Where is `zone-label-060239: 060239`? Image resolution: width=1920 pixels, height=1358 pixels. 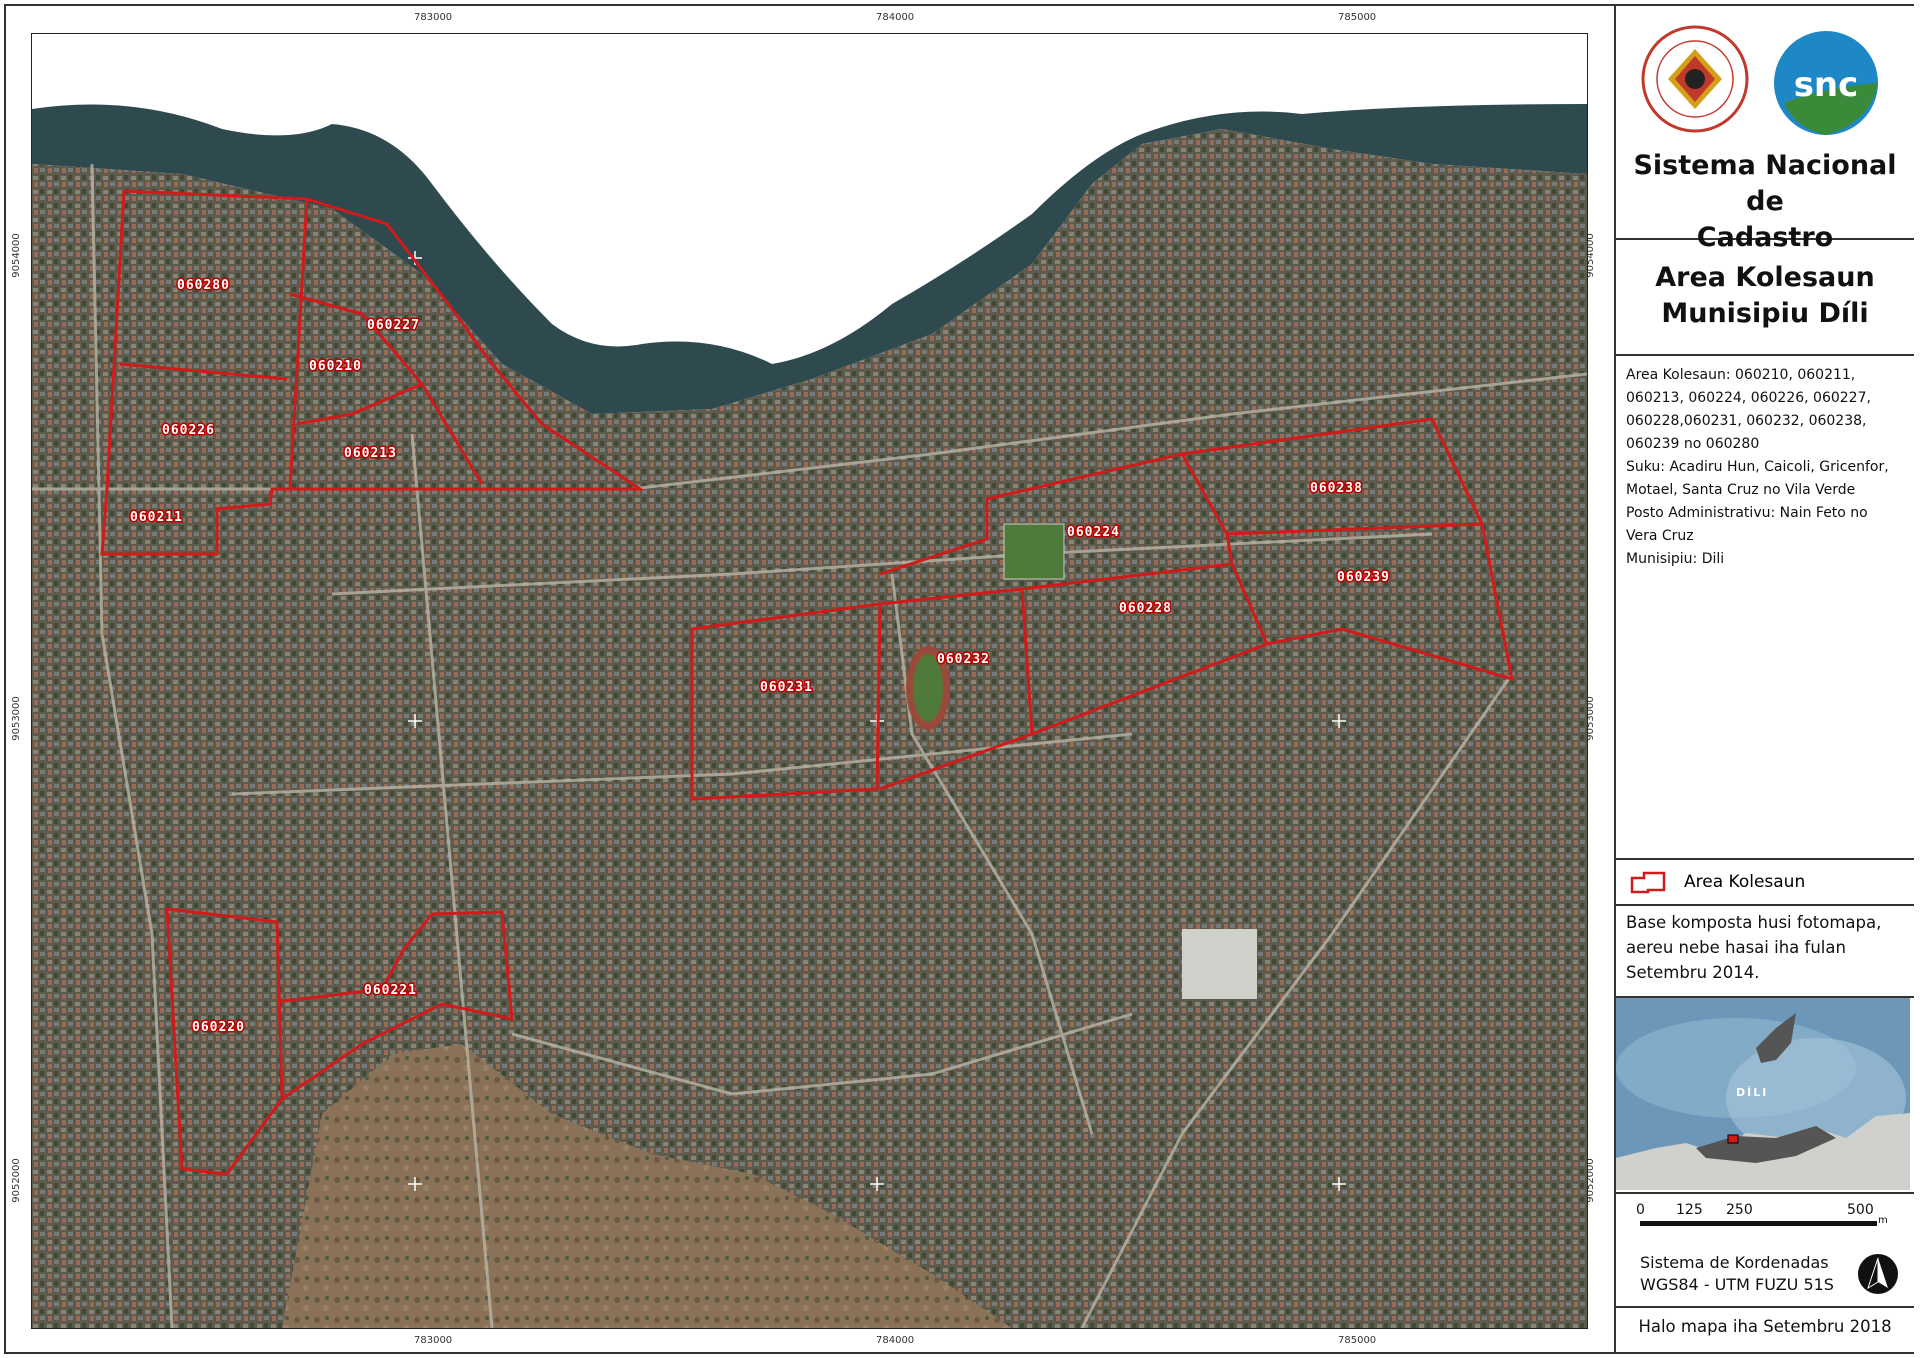 zone-label-060239: 060239 is located at coordinates (1363, 577).